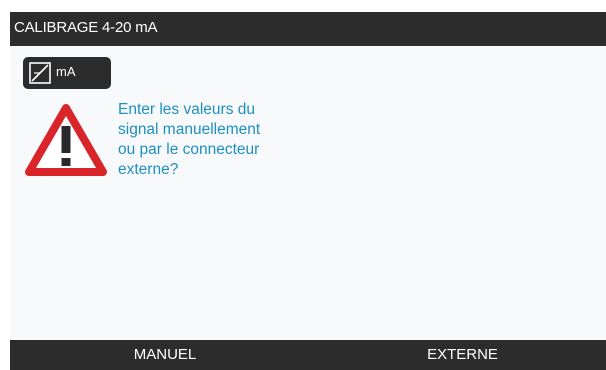 The image size is (606, 370). I want to click on unit-label: mA, so click(66, 71).